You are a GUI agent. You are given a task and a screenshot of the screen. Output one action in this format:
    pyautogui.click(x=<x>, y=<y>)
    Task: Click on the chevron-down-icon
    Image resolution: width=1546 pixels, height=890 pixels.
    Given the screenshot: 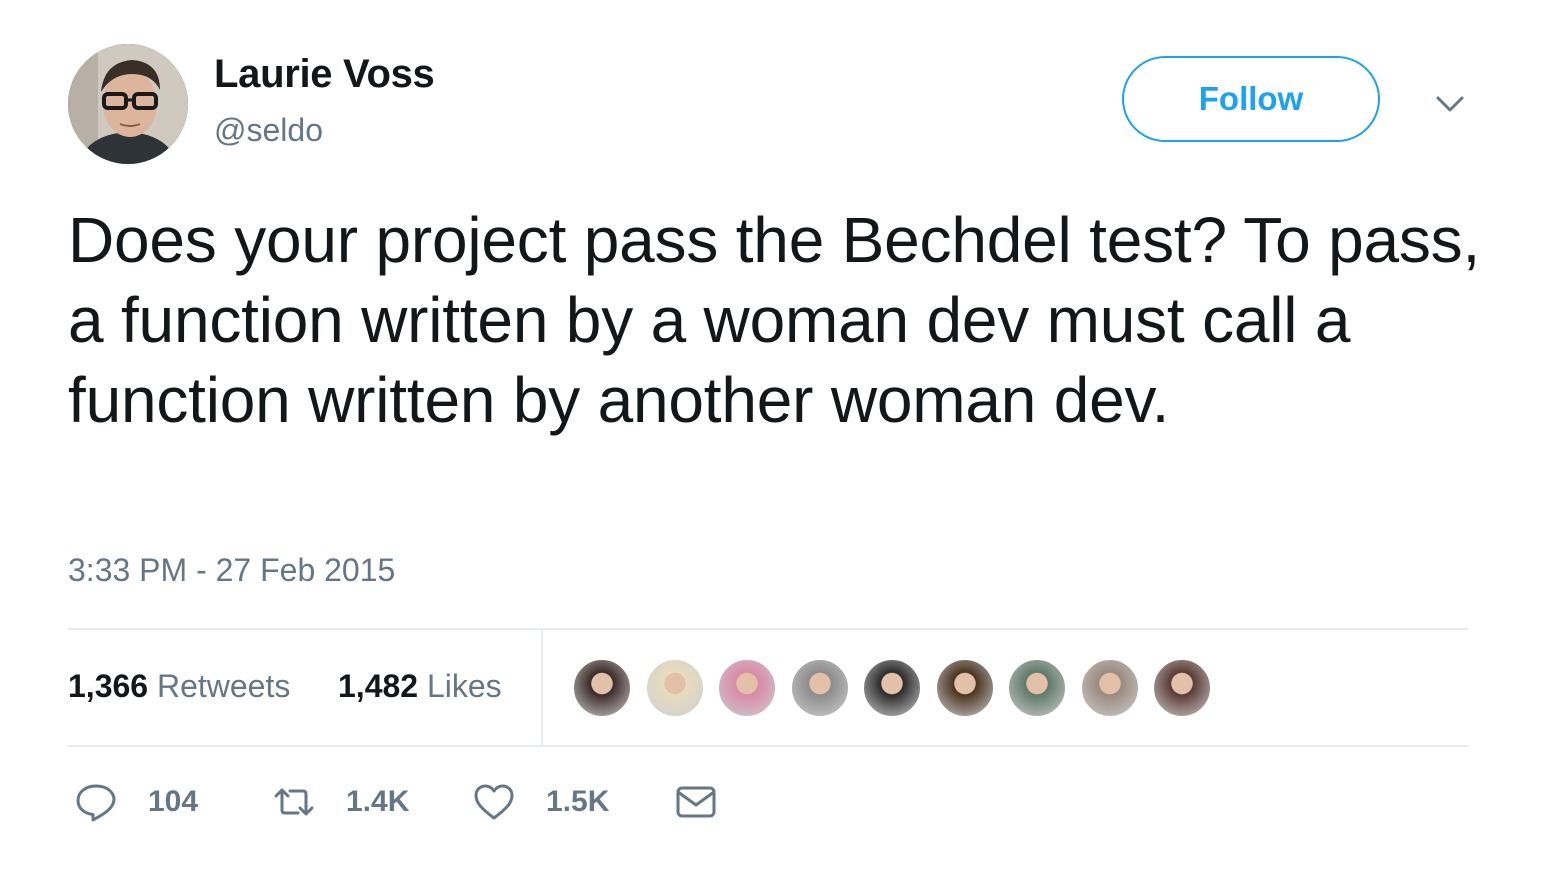 What is the action you would take?
    pyautogui.click(x=1450, y=104)
    